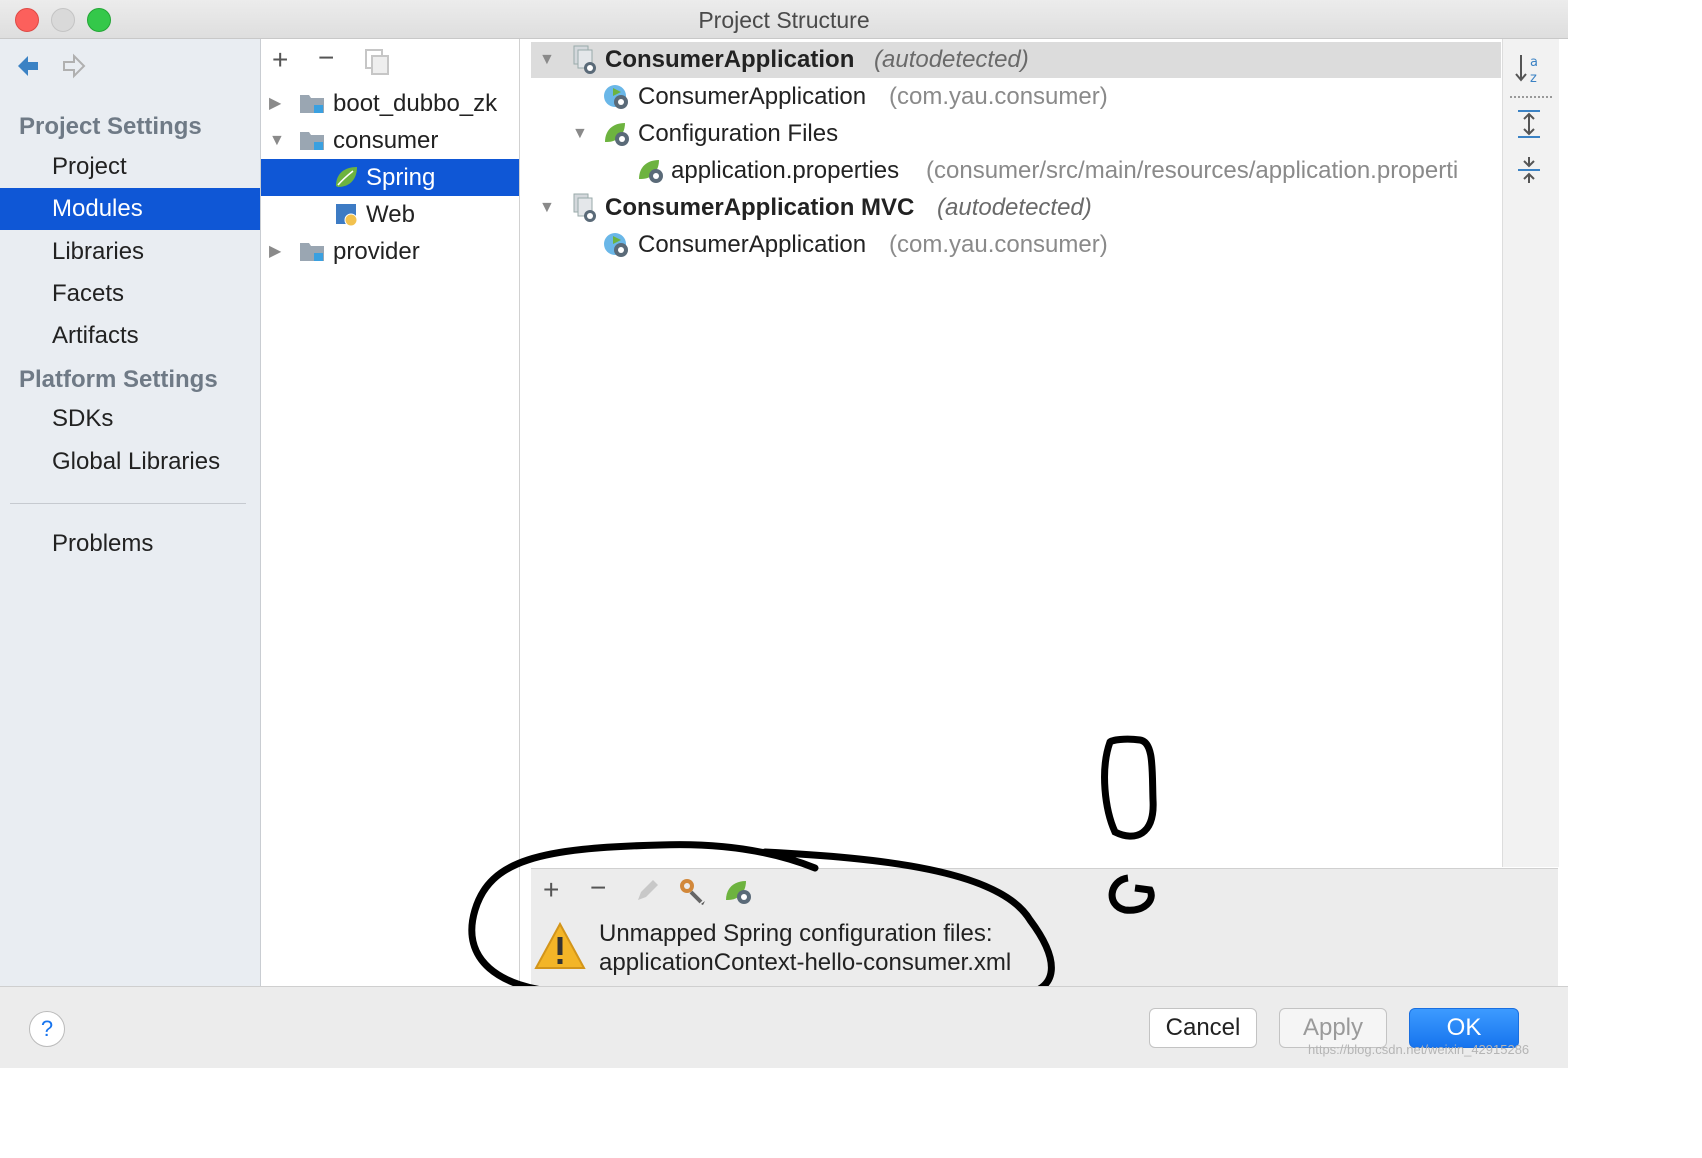 The height and width of the screenshot is (1158, 1702). I want to click on context-name: ConsumerApplication, so click(730, 59).